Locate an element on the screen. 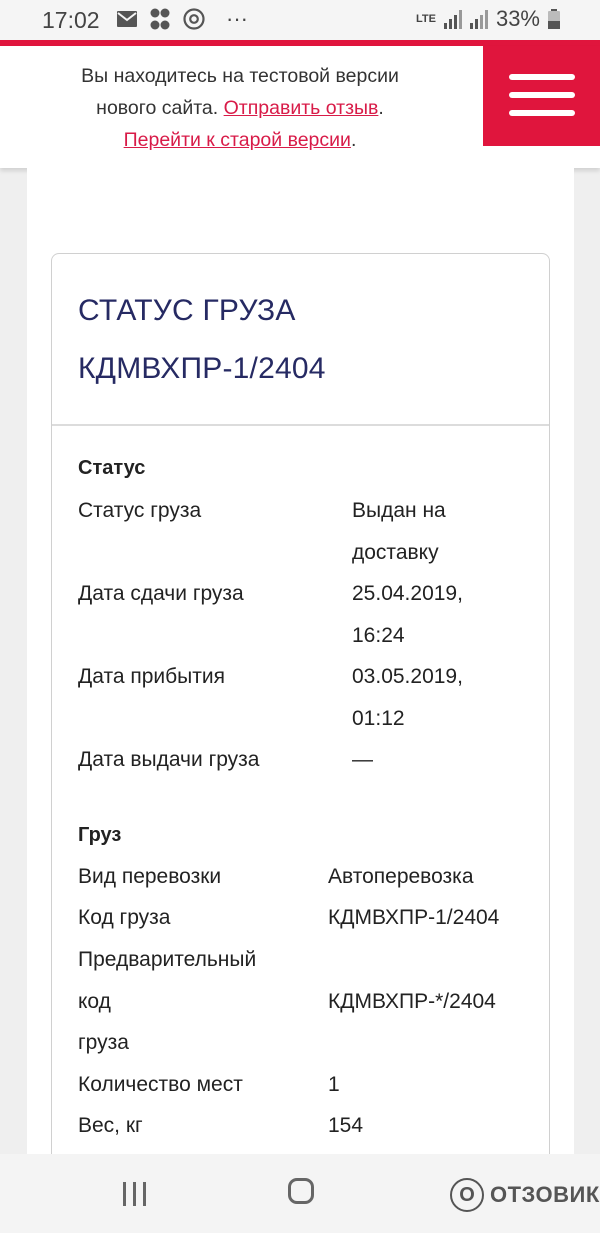 The image size is (600, 1233). places-count-label: Количество мест is located at coordinates (160, 1084).